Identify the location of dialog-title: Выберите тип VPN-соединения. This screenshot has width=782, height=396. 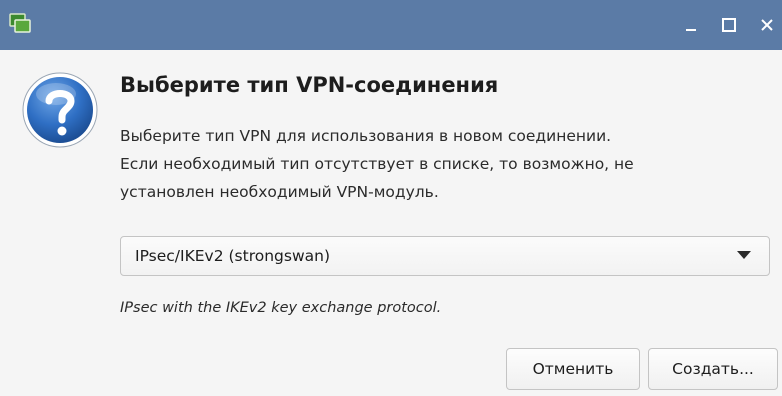
(309, 85).